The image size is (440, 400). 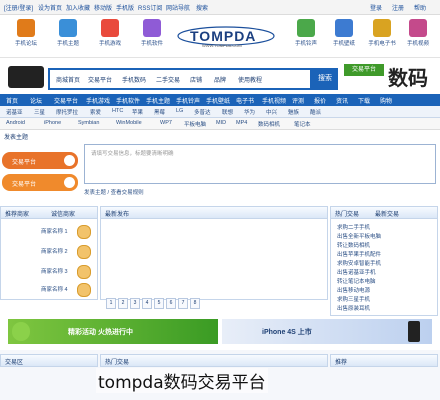 I want to click on subnav-item: 中兴, so click(x=271, y=112).